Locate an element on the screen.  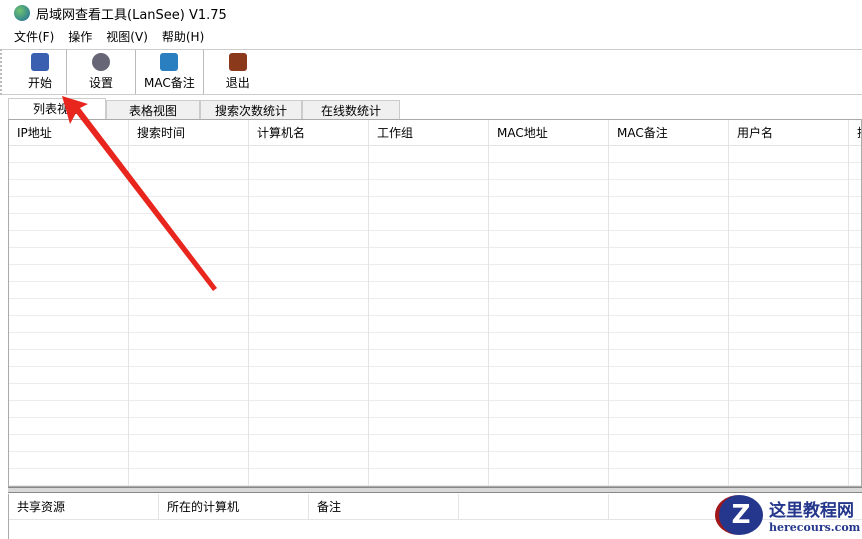
exit-label: 退出 is located at coordinates (237, 83).